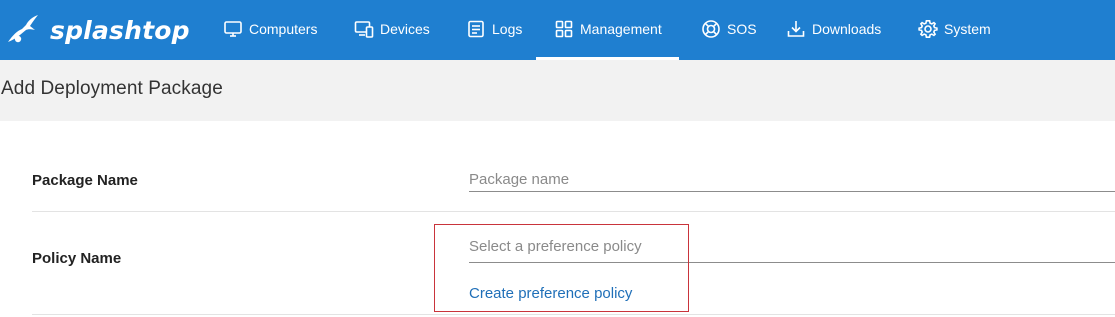 The width and height of the screenshot is (1115, 317). What do you see at coordinates (233, 29) in the screenshot?
I see `monitor-icon` at bounding box center [233, 29].